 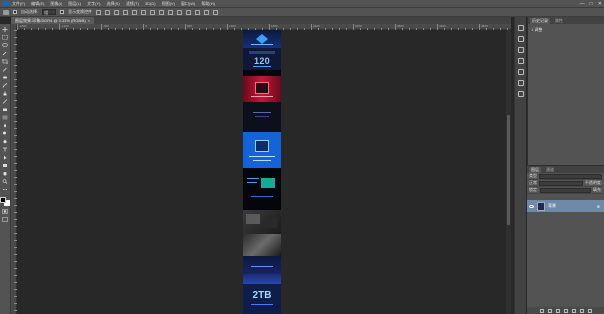 I want to click on foreground-color-swatch, so click(x=3, y=200).